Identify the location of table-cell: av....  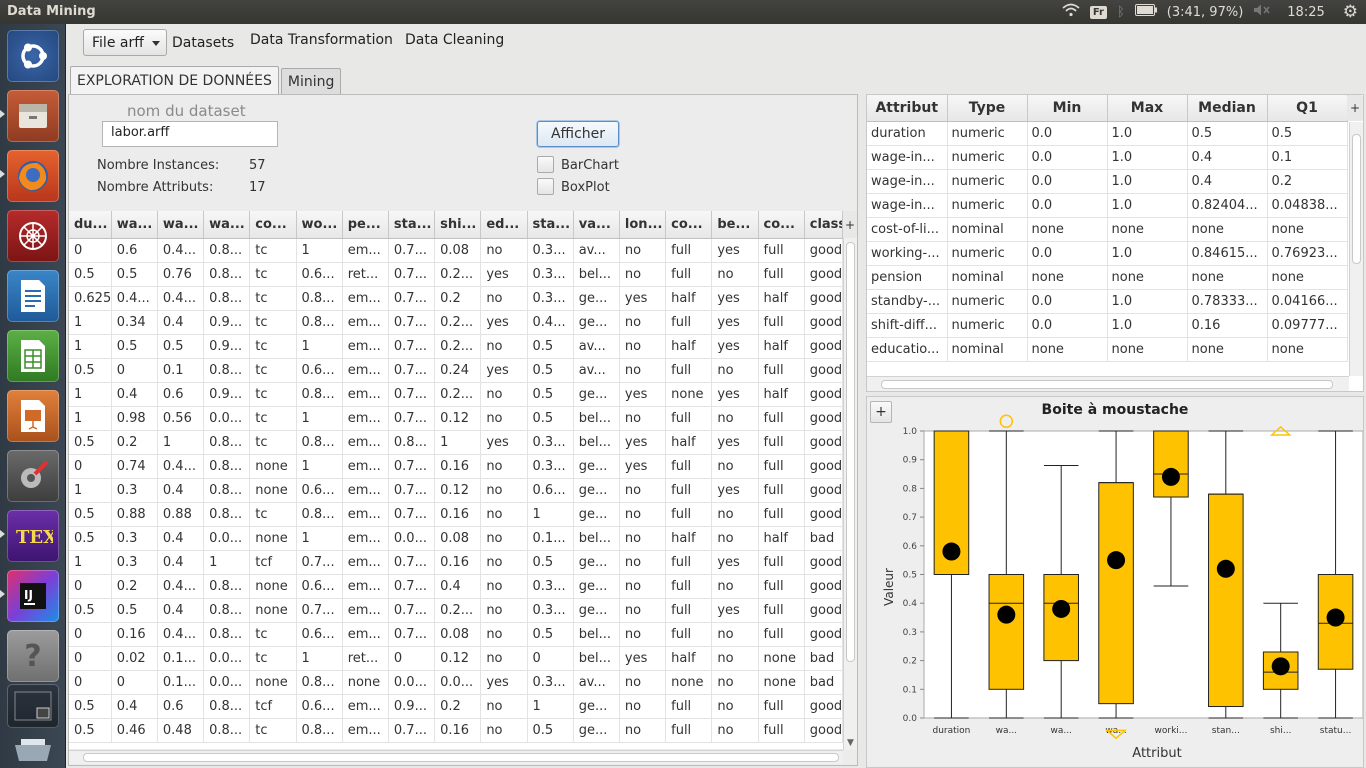
(596, 250).